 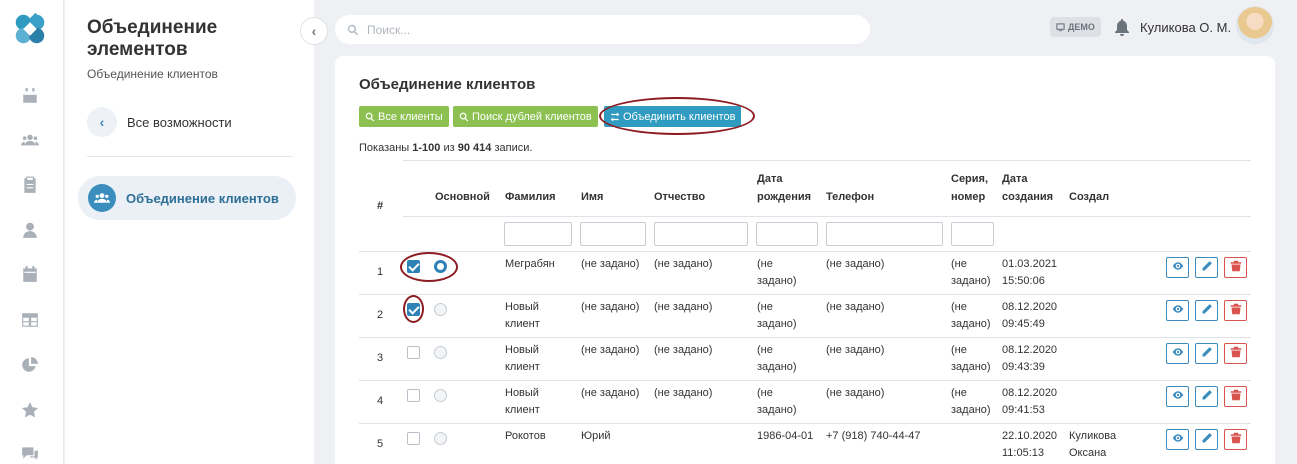 I want to click on calendar-alt-icon, so click(x=30, y=274).